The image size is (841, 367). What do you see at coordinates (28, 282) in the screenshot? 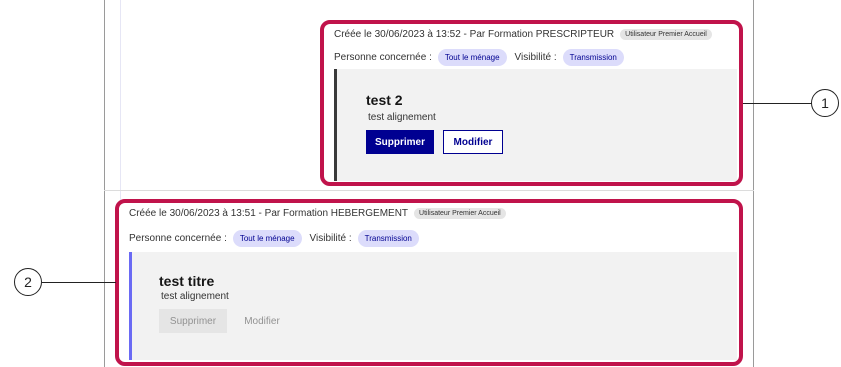
I see `callout-marker-2: 2` at bounding box center [28, 282].